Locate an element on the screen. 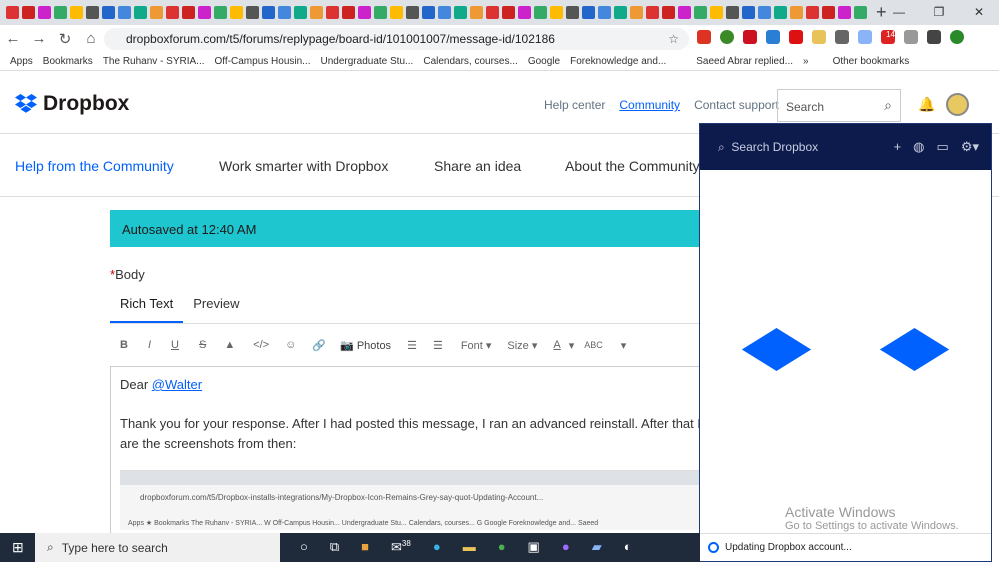 This screenshot has height=562, width=999. folder-icon: ▭ is located at coordinates (943, 147).